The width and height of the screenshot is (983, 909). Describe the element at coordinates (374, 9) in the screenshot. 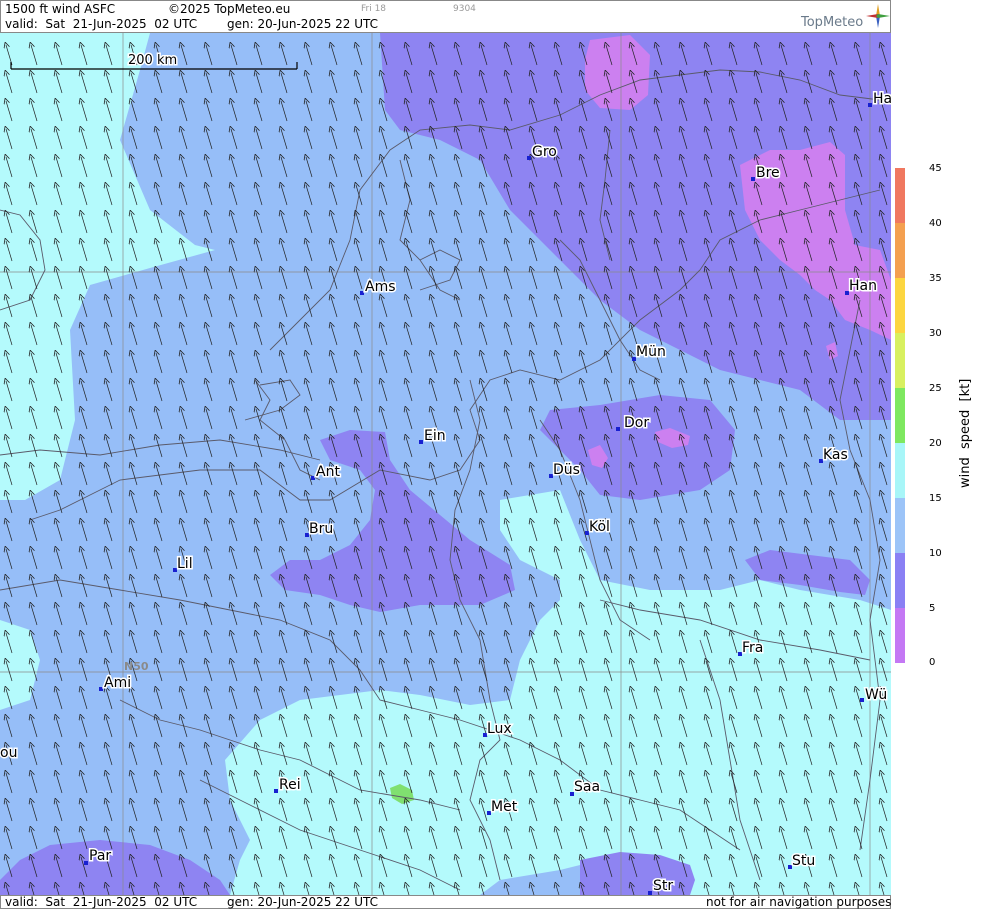

I see `day-label: Fri 18` at that location.